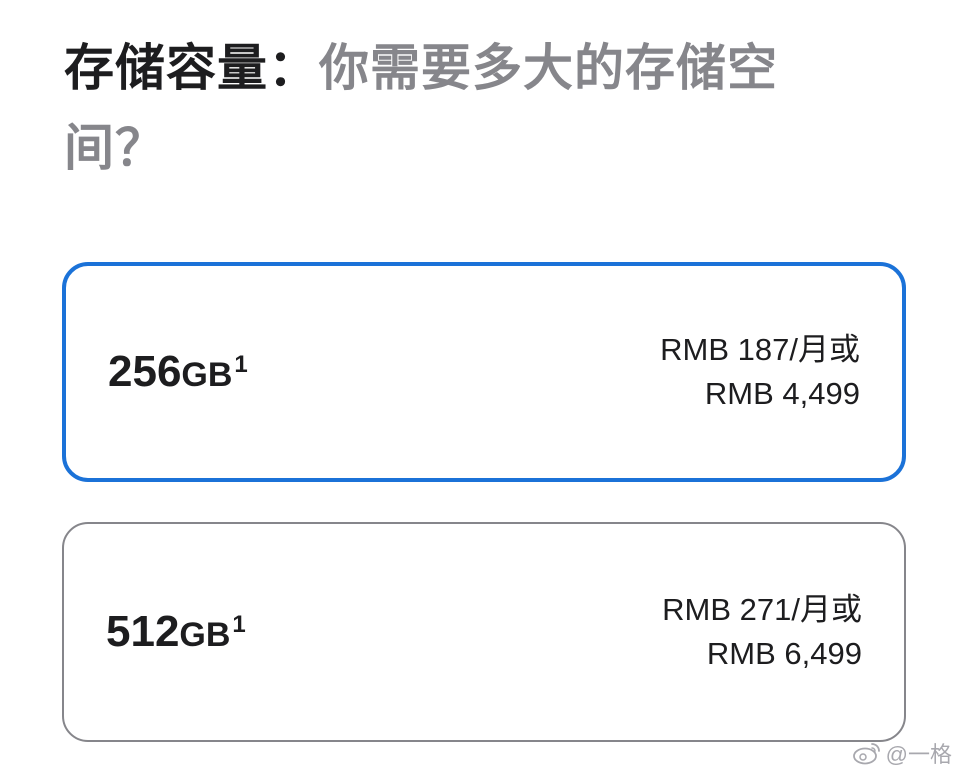  What do you see at coordinates (784, 653) in the screenshot?
I see `price-full: RMB 6,499` at bounding box center [784, 653].